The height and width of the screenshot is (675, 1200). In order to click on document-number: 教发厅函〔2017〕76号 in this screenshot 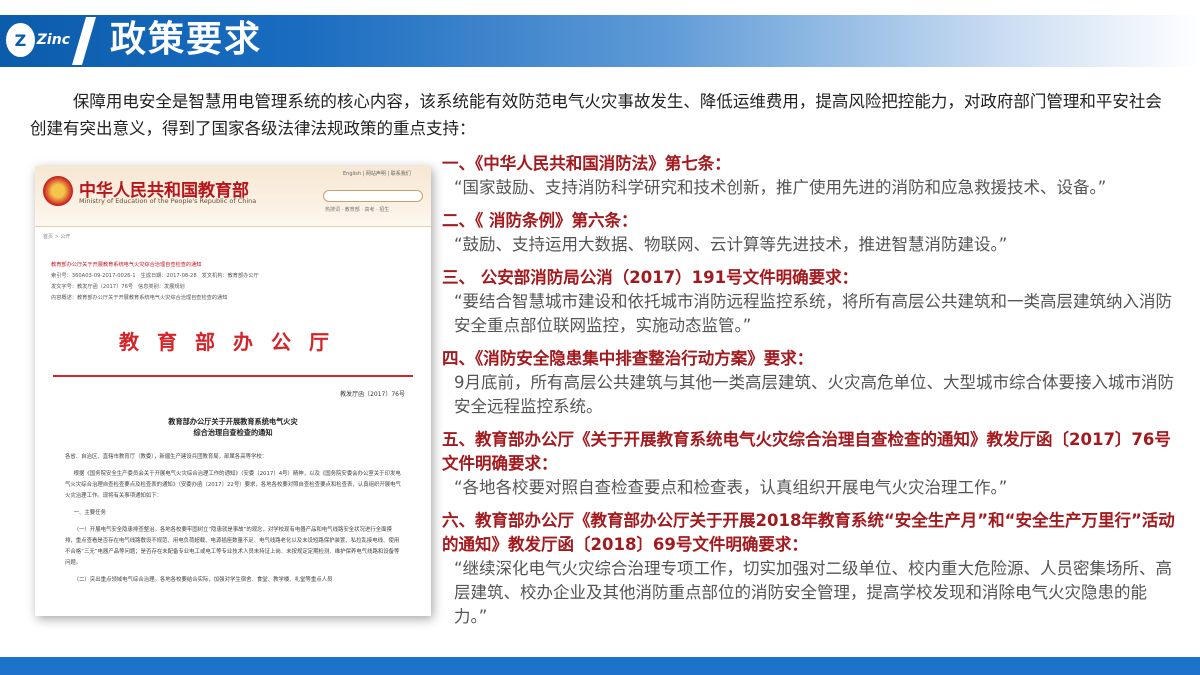, I will do `click(372, 394)`.